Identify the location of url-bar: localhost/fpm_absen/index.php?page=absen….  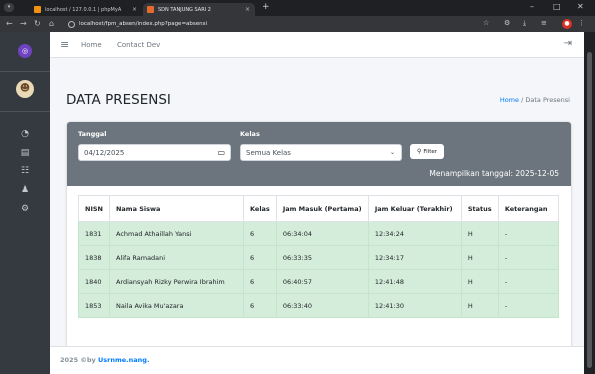
(268, 24).